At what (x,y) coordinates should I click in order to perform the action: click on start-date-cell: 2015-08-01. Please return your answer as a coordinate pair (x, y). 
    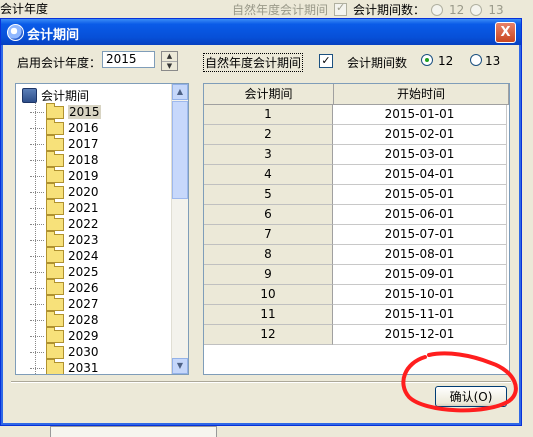
    Looking at the image, I should click on (420, 255).